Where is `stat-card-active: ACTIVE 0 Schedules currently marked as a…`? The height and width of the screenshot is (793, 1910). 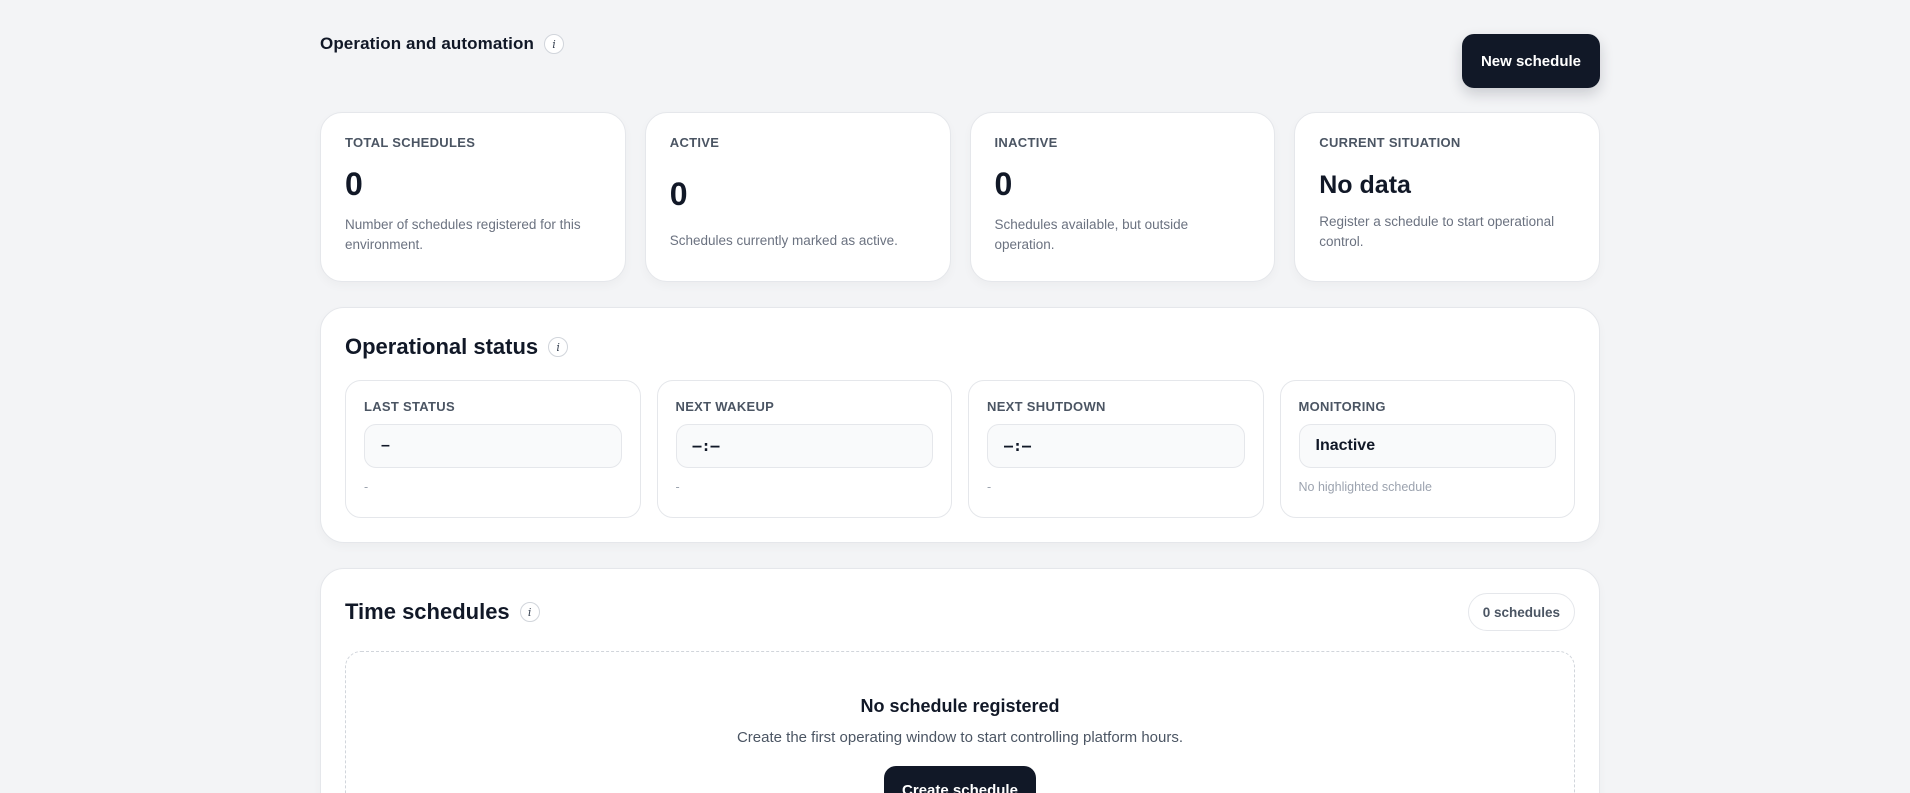
stat-card-active: ACTIVE 0 Schedules currently marked as a… is located at coordinates (797, 197).